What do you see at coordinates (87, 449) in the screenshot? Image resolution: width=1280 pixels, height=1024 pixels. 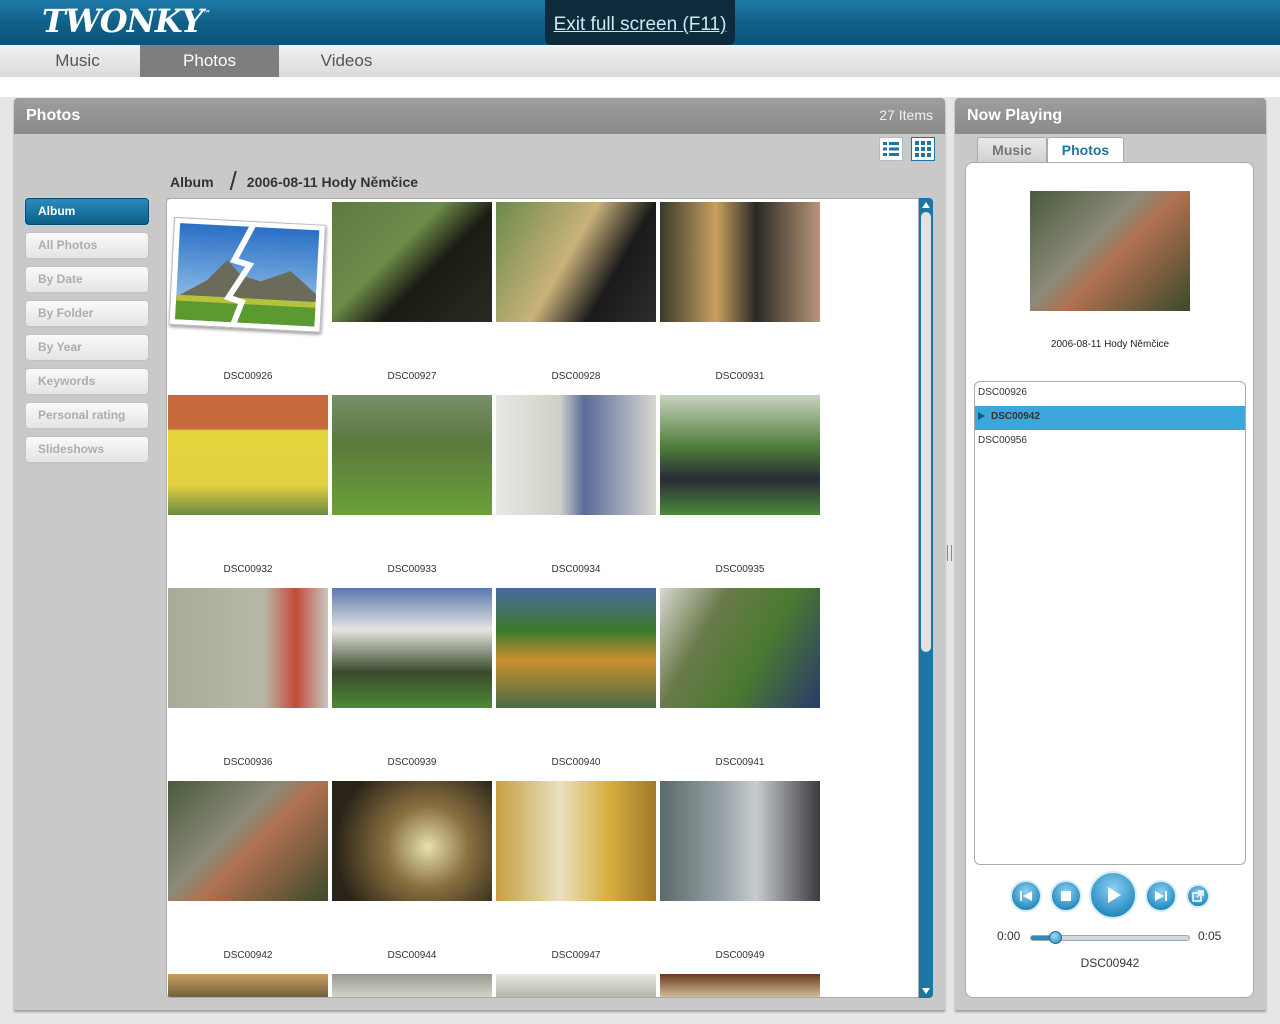 I see `sidebar-item-slideshows: Slideshows` at bounding box center [87, 449].